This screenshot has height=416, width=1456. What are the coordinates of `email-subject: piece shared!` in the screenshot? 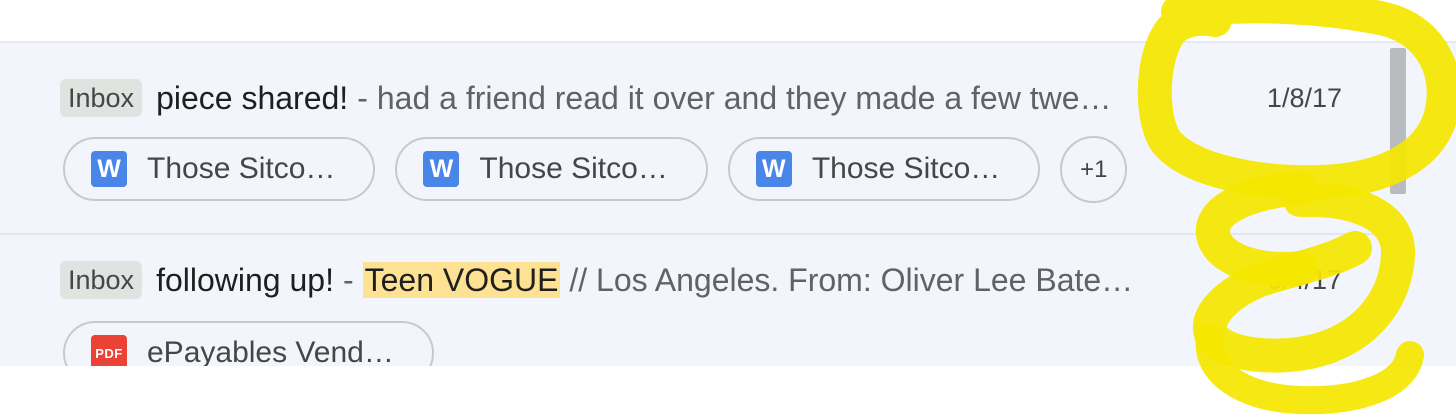 It's located at (252, 97).